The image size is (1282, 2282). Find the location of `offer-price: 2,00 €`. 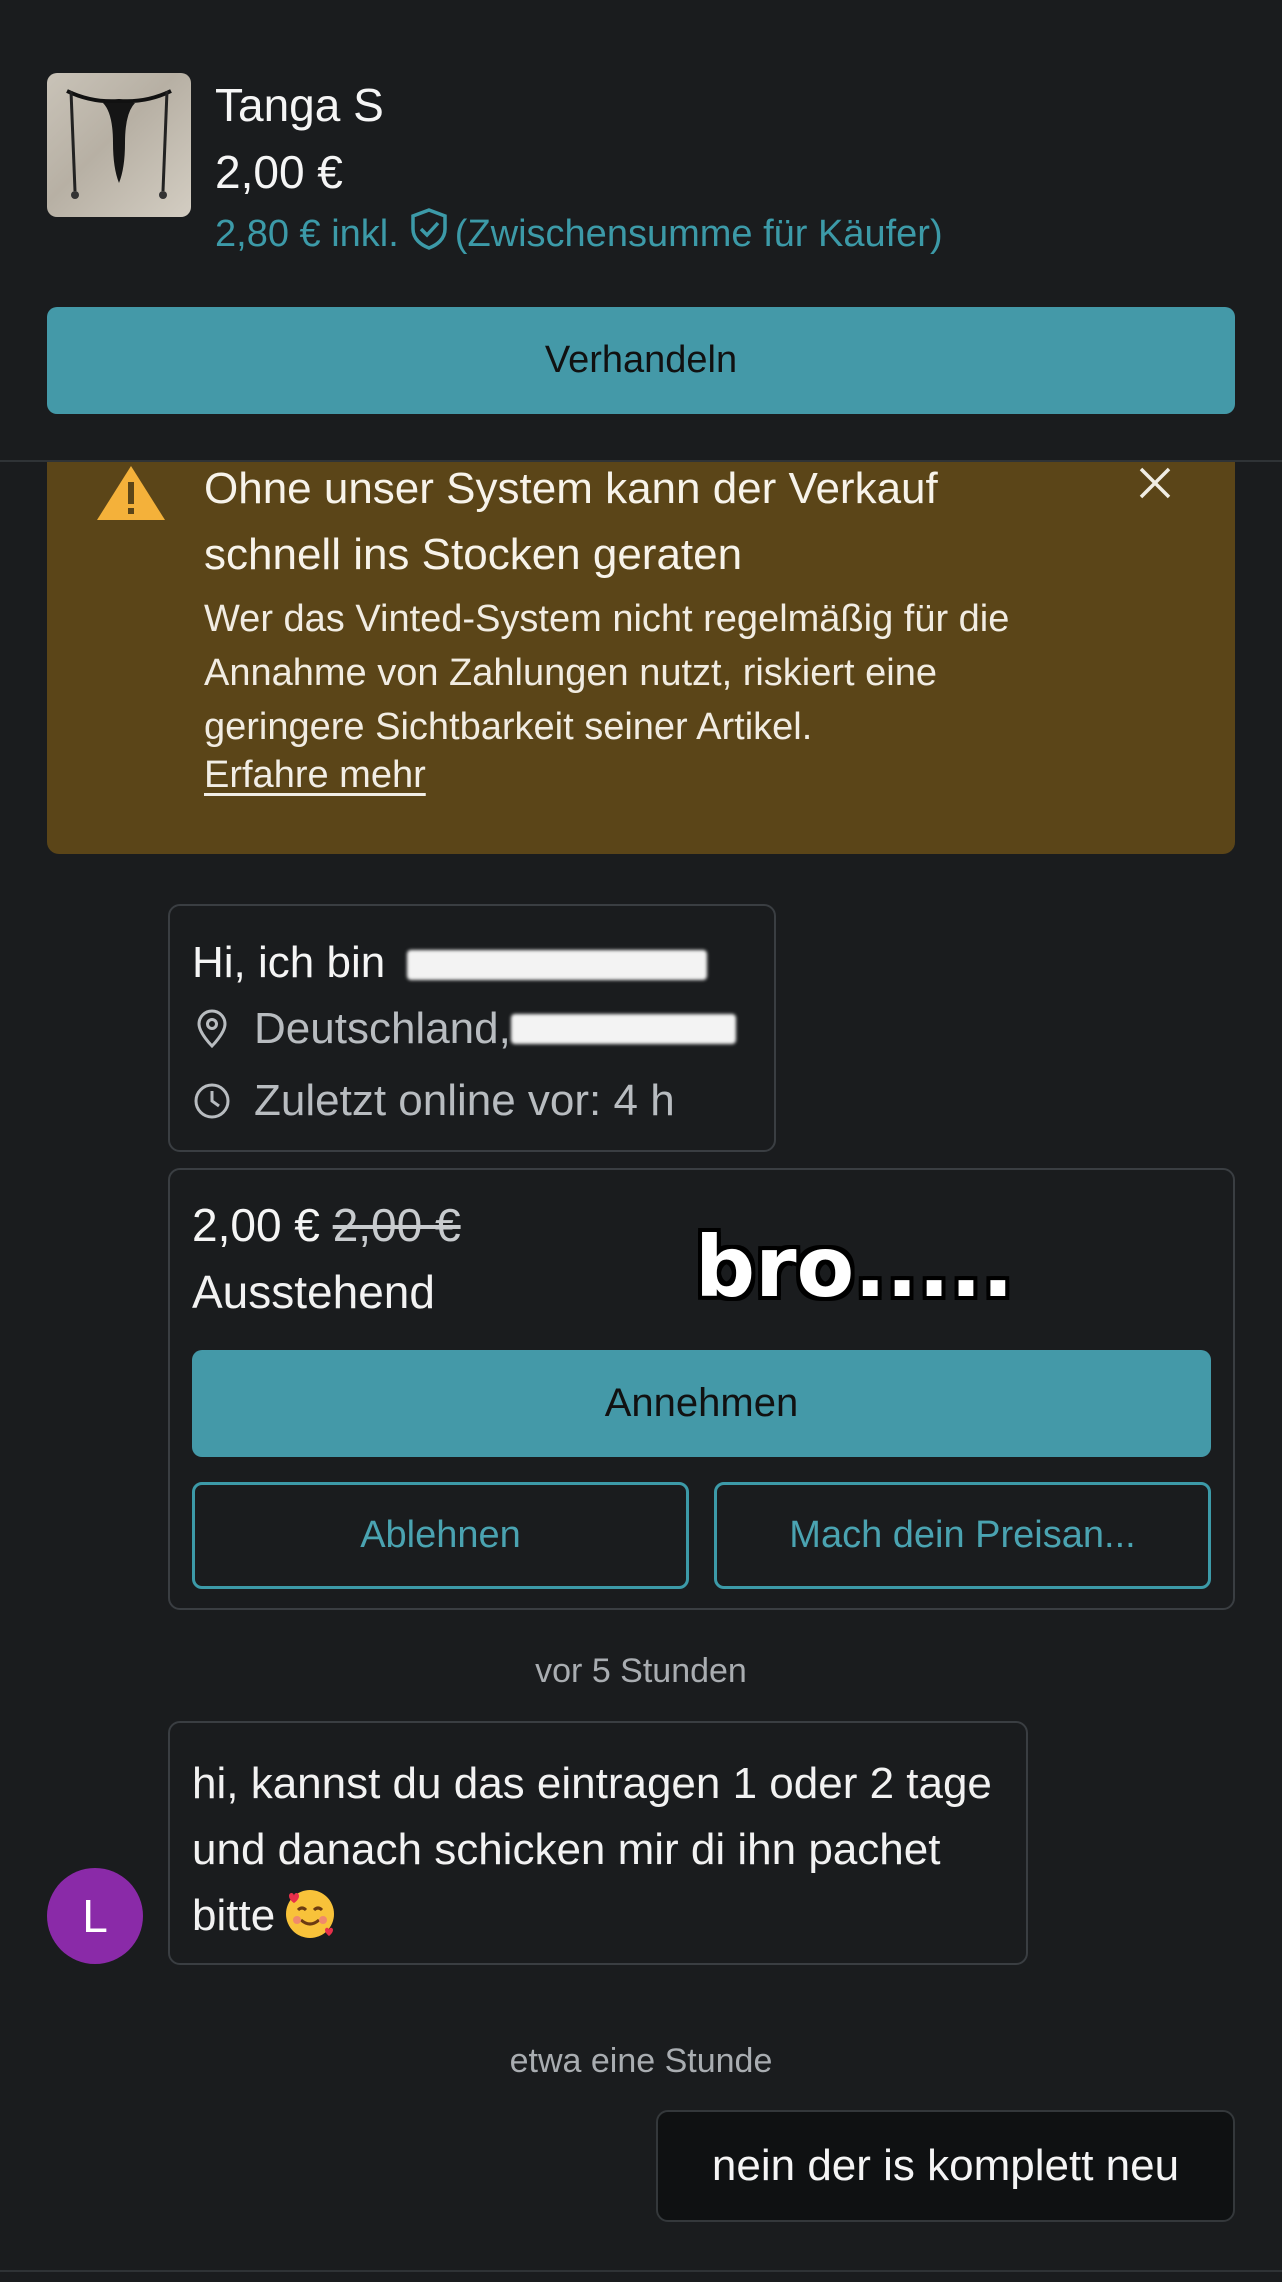

offer-price: 2,00 € is located at coordinates (256, 1225).